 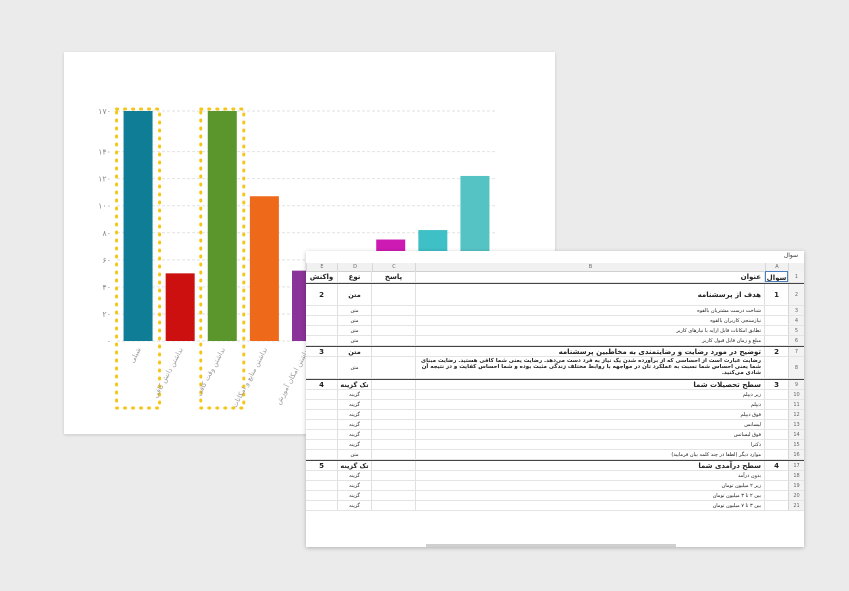 What do you see at coordinates (796, 505) in the screenshot?
I see `row-number: 21` at bounding box center [796, 505].